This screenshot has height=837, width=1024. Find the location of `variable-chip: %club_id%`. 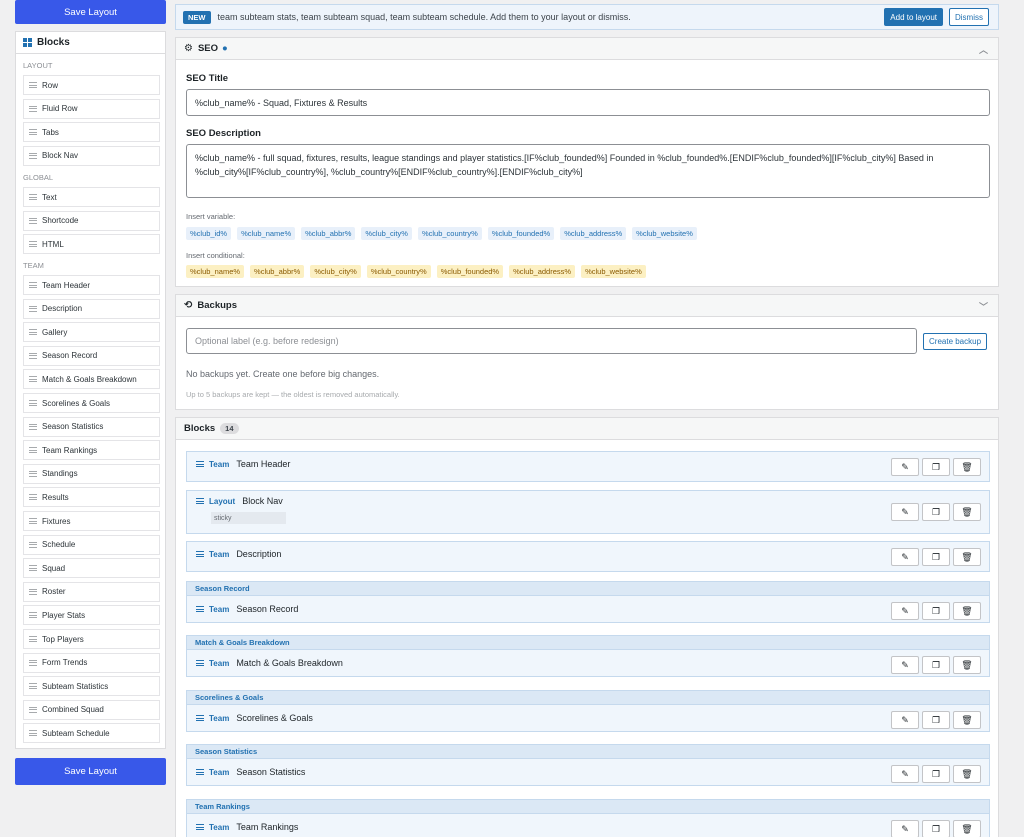

variable-chip: %club_id% is located at coordinates (209, 233).